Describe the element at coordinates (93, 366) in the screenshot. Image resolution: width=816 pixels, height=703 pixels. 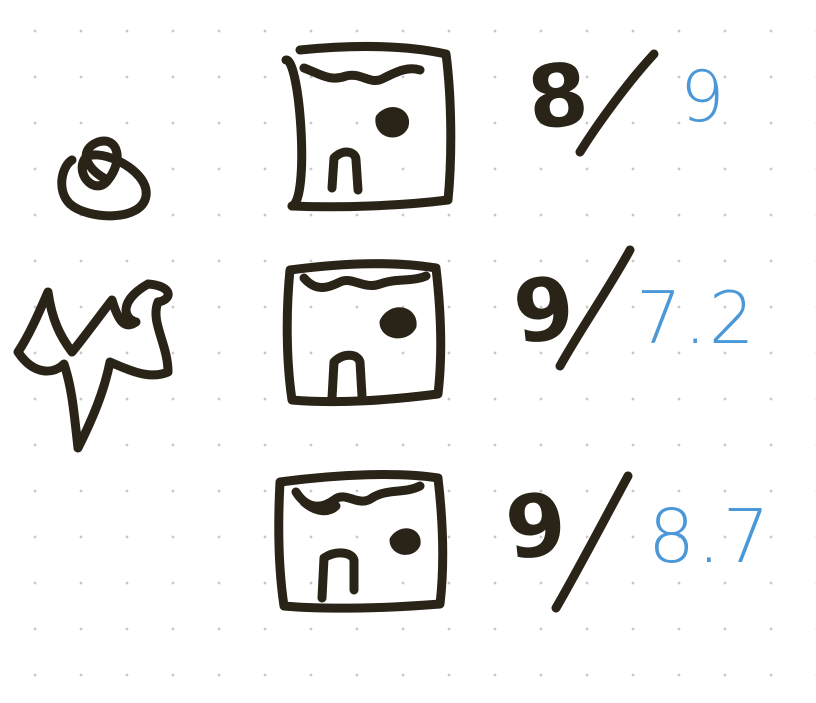
I see `spiky-leaf-doodle` at that location.